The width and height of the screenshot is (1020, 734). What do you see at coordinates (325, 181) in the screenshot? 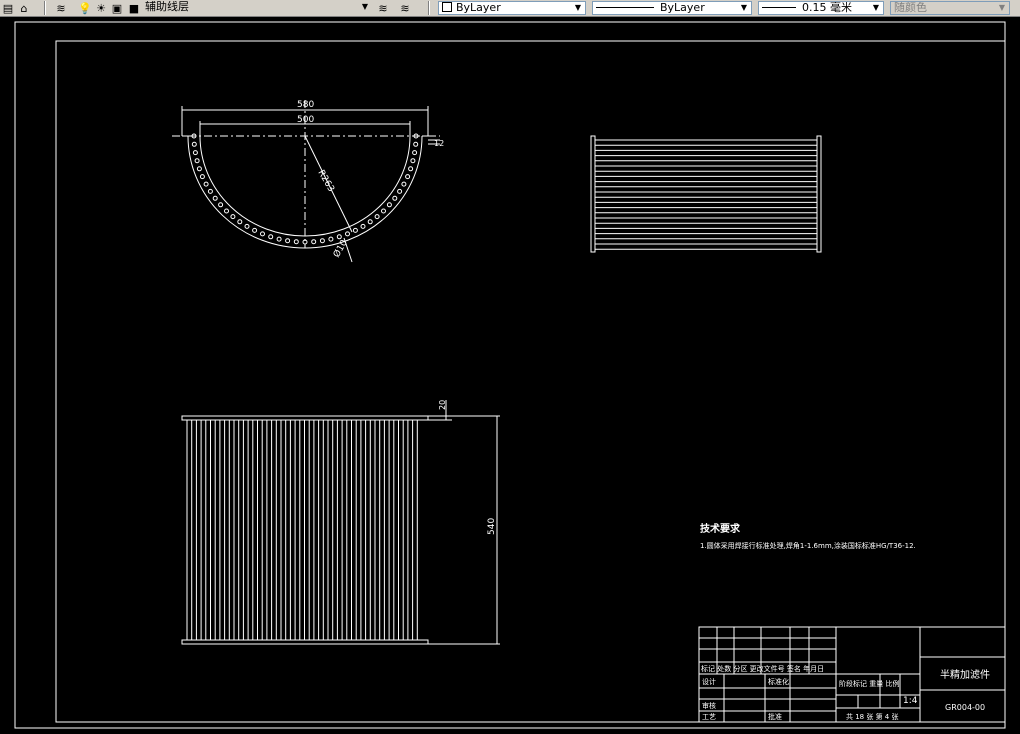
I see `dim-radius: R263` at bounding box center [325, 181].